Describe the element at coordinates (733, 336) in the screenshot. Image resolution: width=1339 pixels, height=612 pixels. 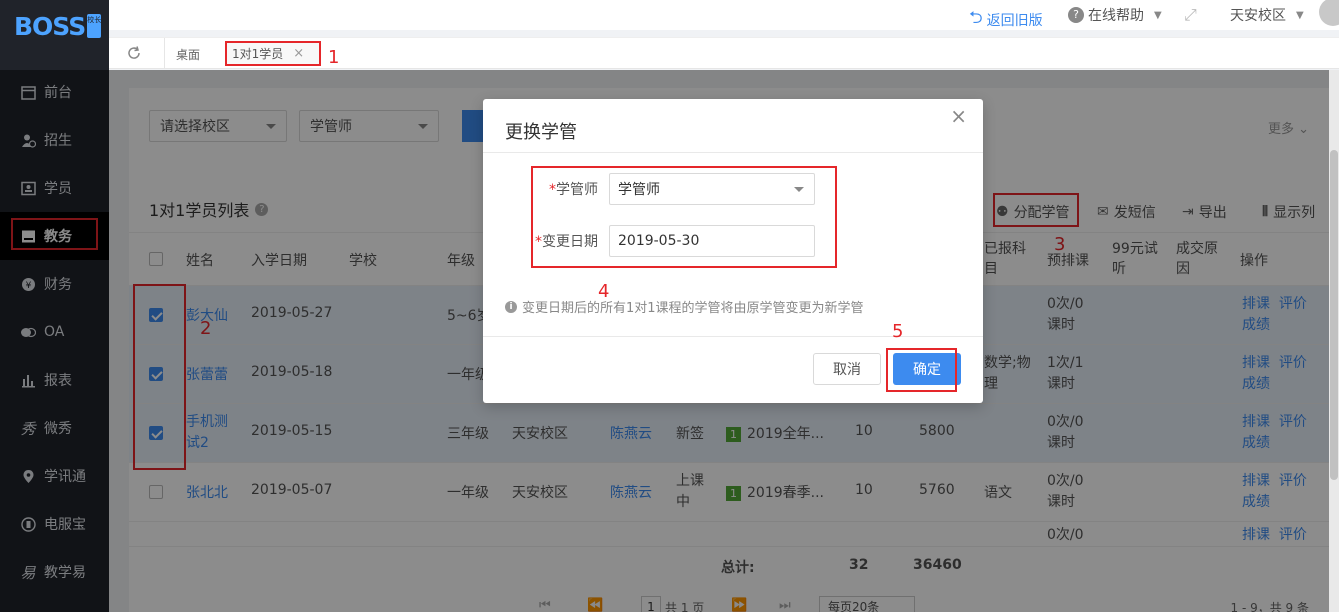
I see `dialog-footer-divider` at that location.